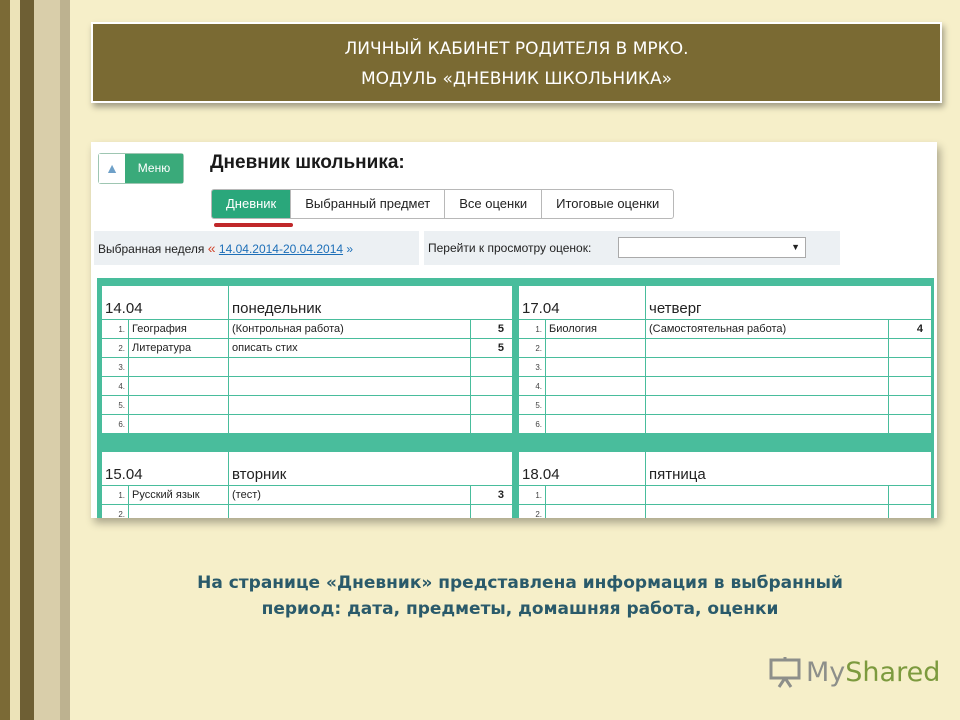 This screenshot has width=960, height=720. Describe the element at coordinates (789, 302) in the screenshot. I see `day-weekday: четверг` at that location.